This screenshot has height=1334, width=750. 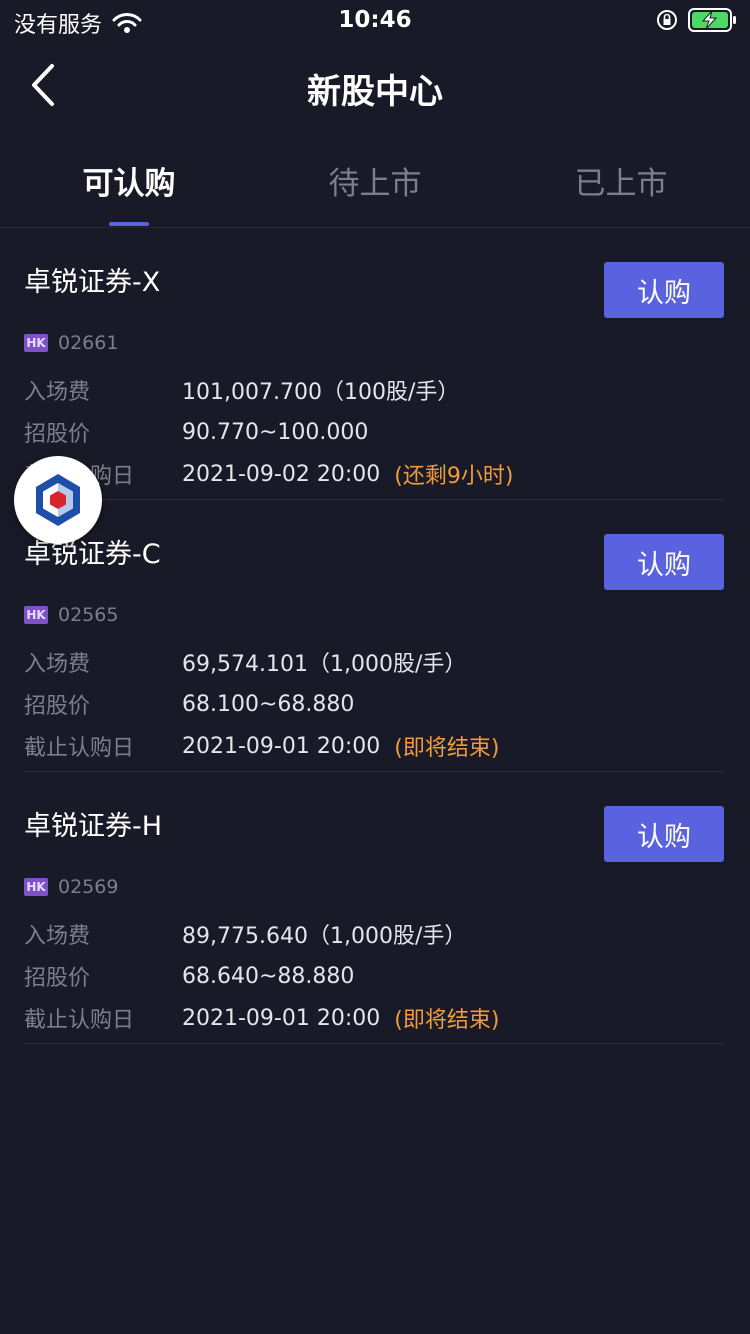 What do you see at coordinates (268, 704) in the screenshot?
I see `price-value: 68.100~68.880` at bounding box center [268, 704].